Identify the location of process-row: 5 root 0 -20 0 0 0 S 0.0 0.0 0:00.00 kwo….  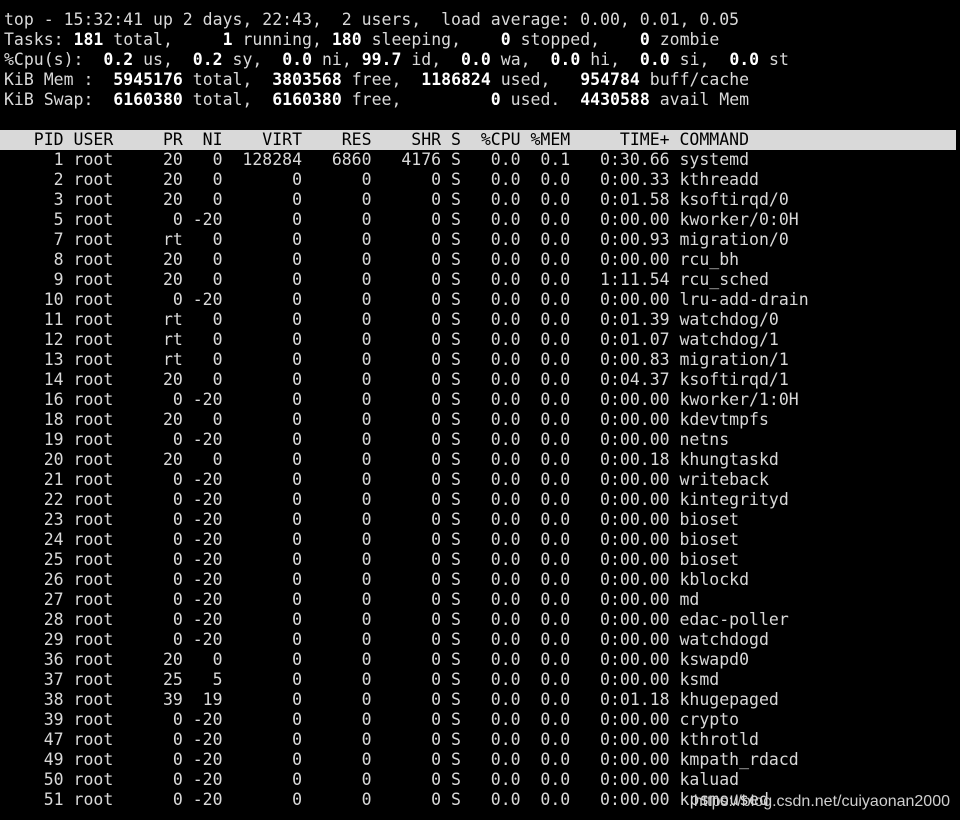
(401, 219).